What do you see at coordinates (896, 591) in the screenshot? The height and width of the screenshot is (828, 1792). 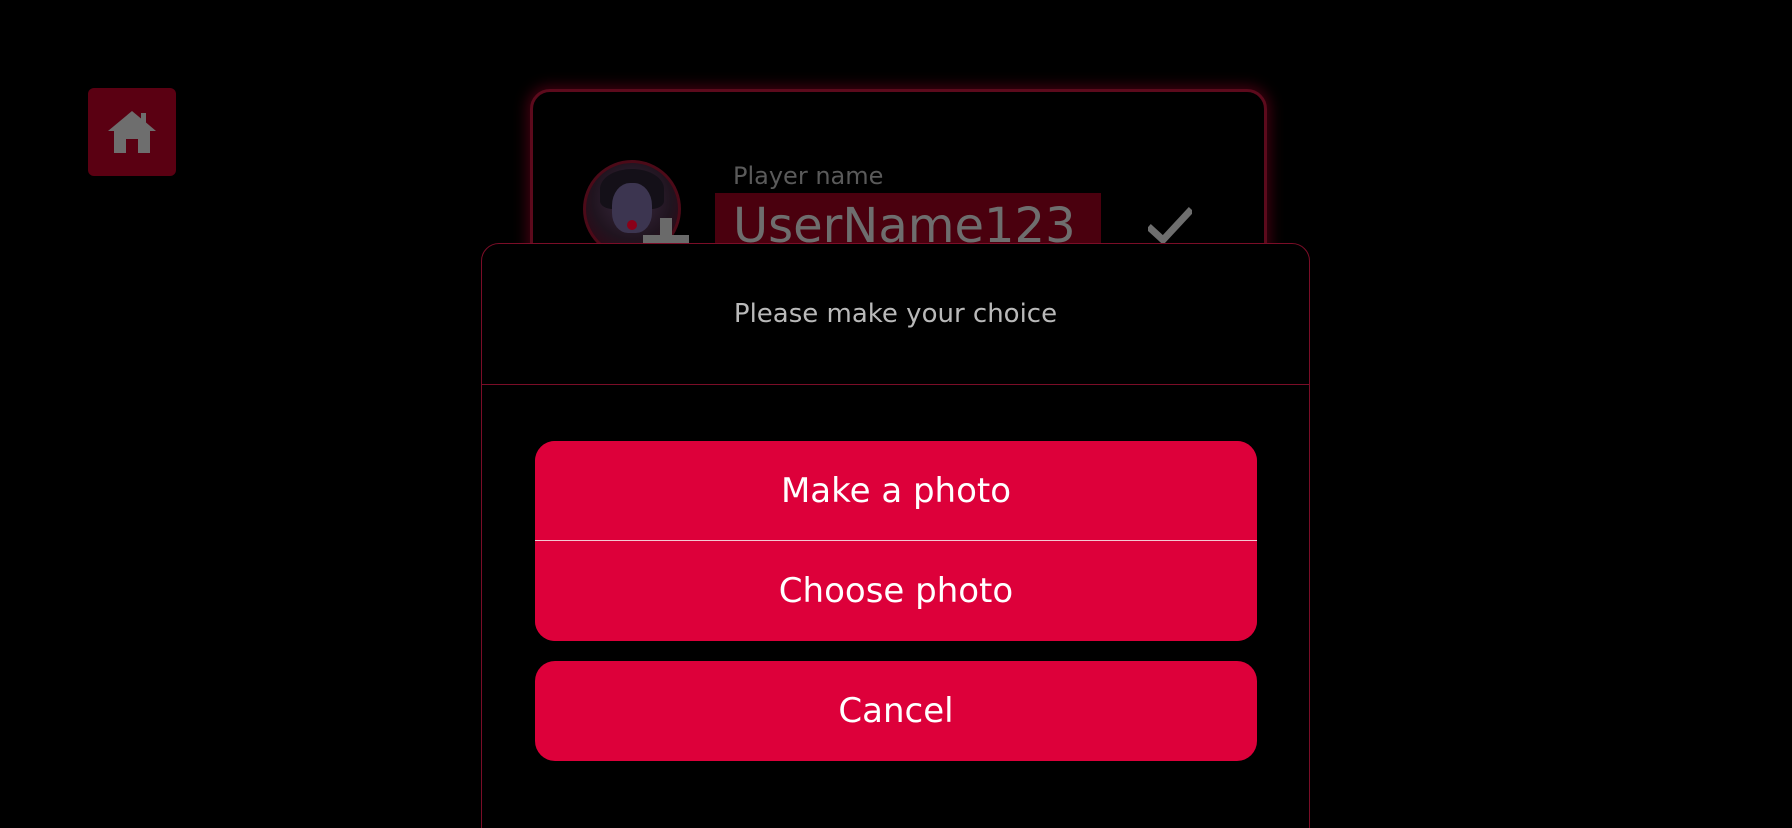 I see `choose-photo-button: Choose photo` at bounding box center [896, 591].